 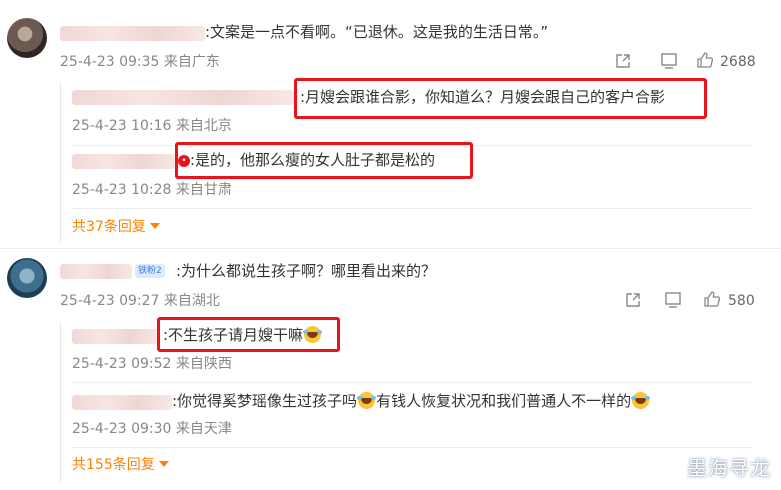 What do you see at coordinates (203, 126) in the screenshot?
I see `reply-location: 来自北京` at bounding box center [203, 126].